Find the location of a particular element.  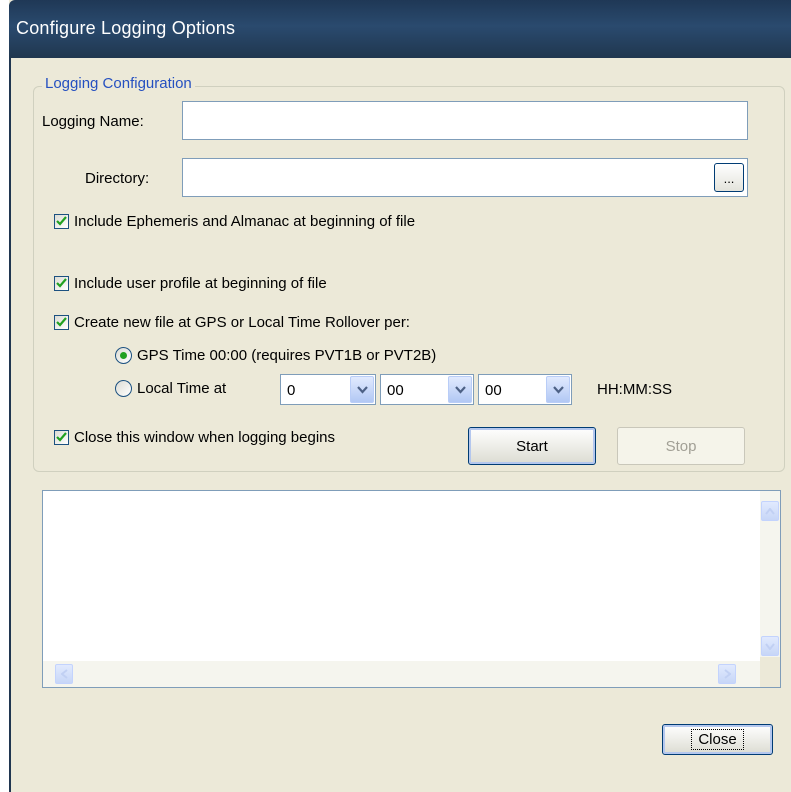

local-time-radio: Local Time at is located at coordinates (170, 388).